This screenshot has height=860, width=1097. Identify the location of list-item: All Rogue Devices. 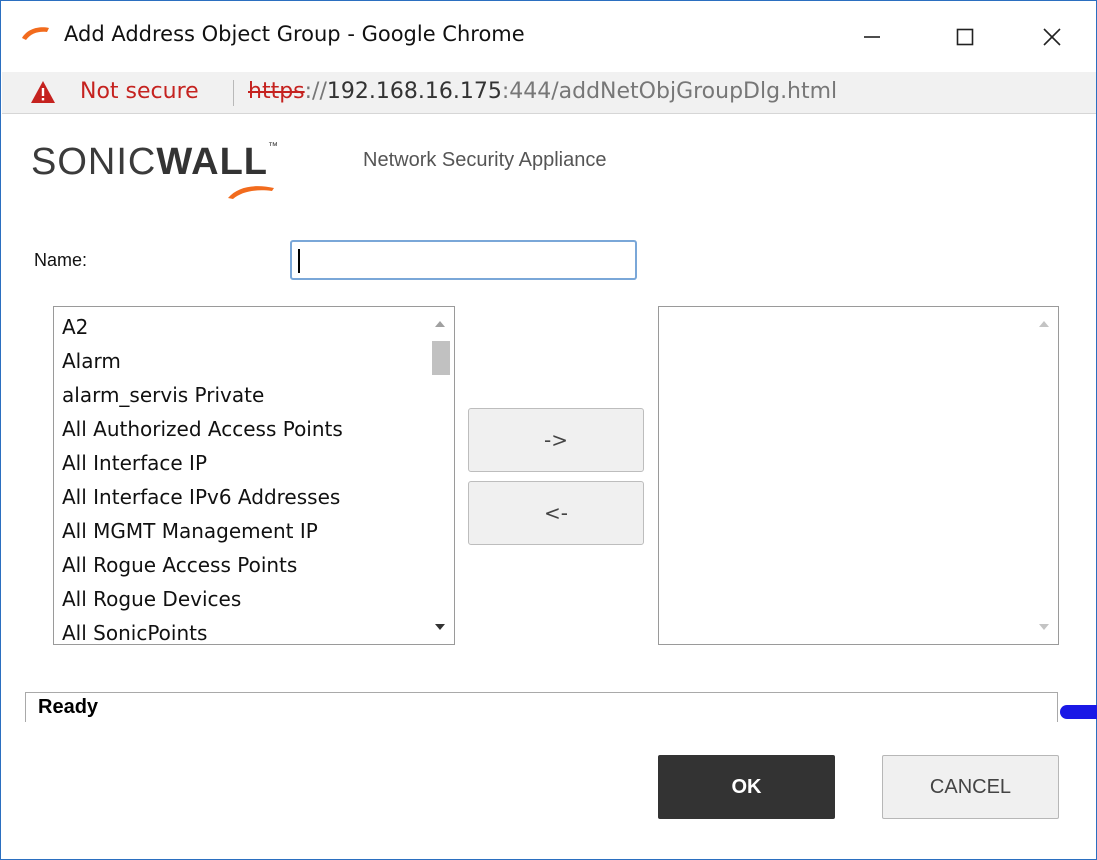
(239, 599).